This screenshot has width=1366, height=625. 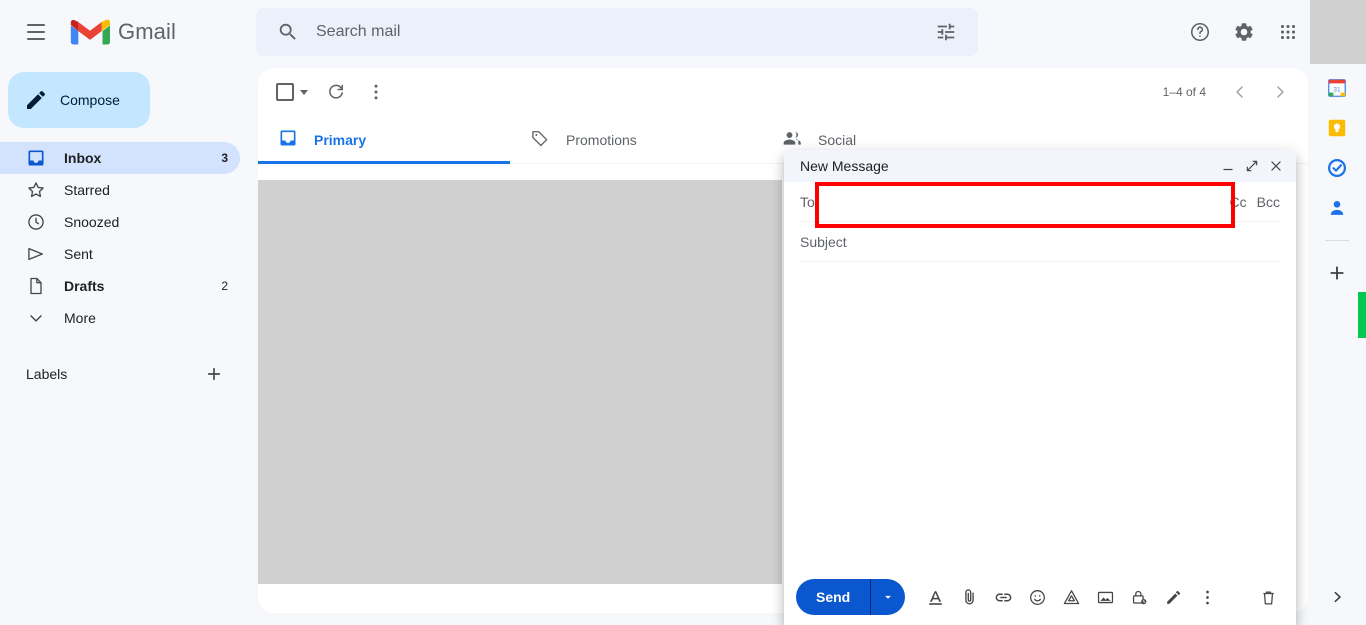 I want to click on tab-label: Social, so click(x=837, y=139).